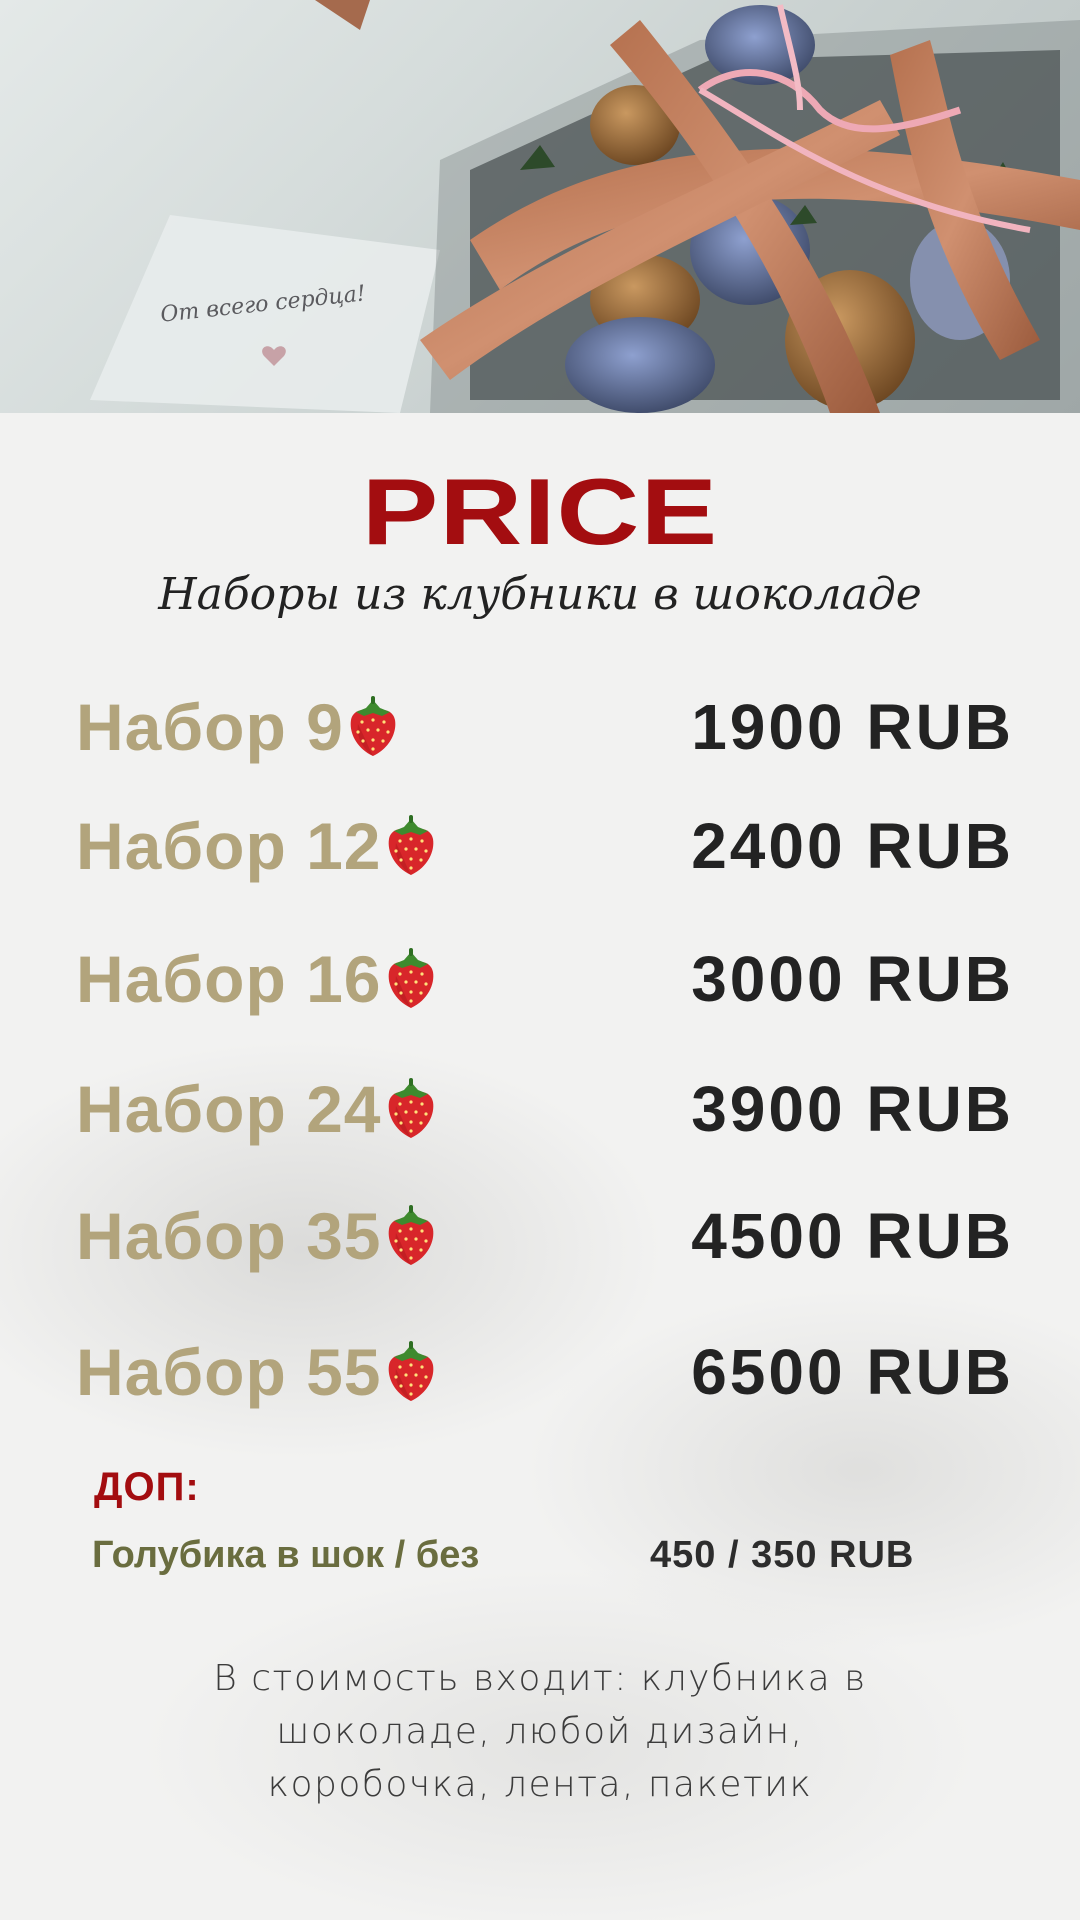 Image resolution: width=1080 pixels, height=1920 pixels. Describe the element at coordinates (540, 1372) in the screenshot. I see `price-row: Набор 55 6500 RUB` at that location.